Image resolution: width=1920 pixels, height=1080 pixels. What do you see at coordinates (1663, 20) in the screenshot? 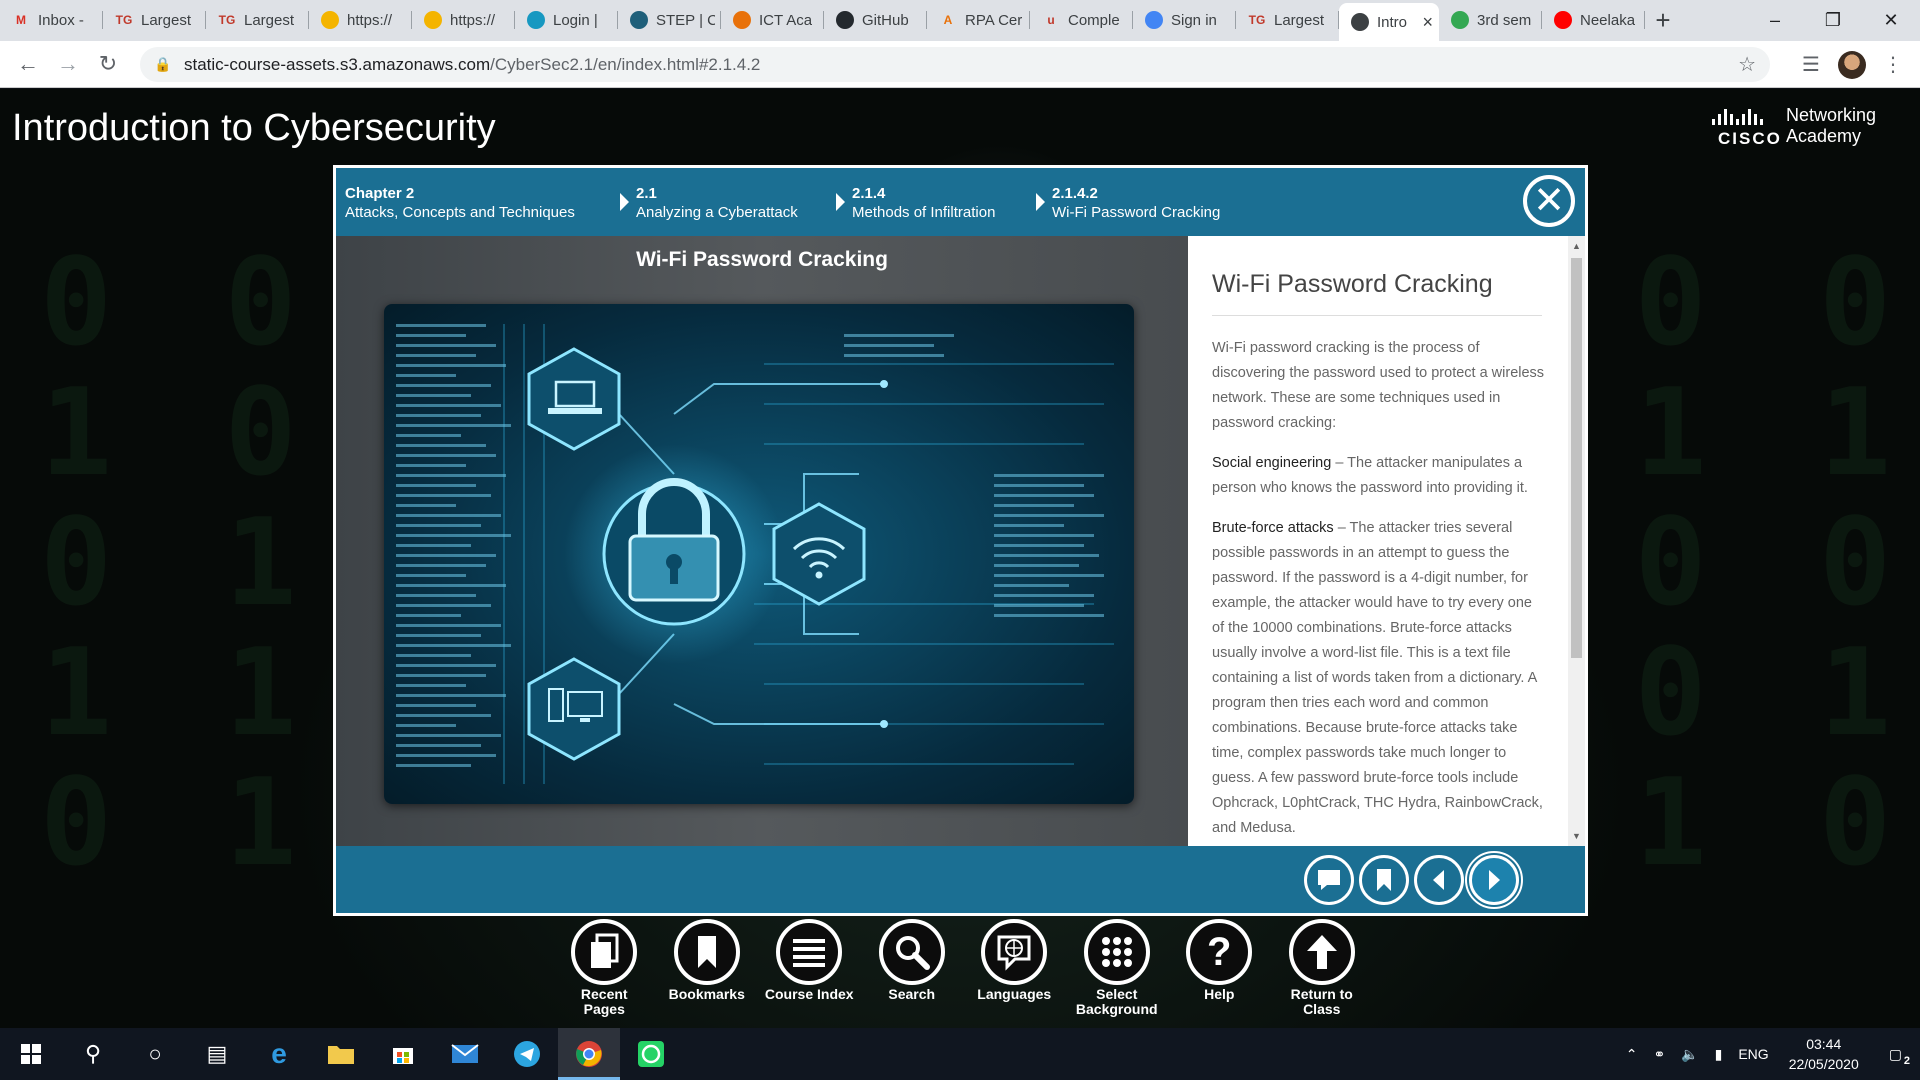
I see `new-tab-icon: +` at bounding box center [1663, 20].